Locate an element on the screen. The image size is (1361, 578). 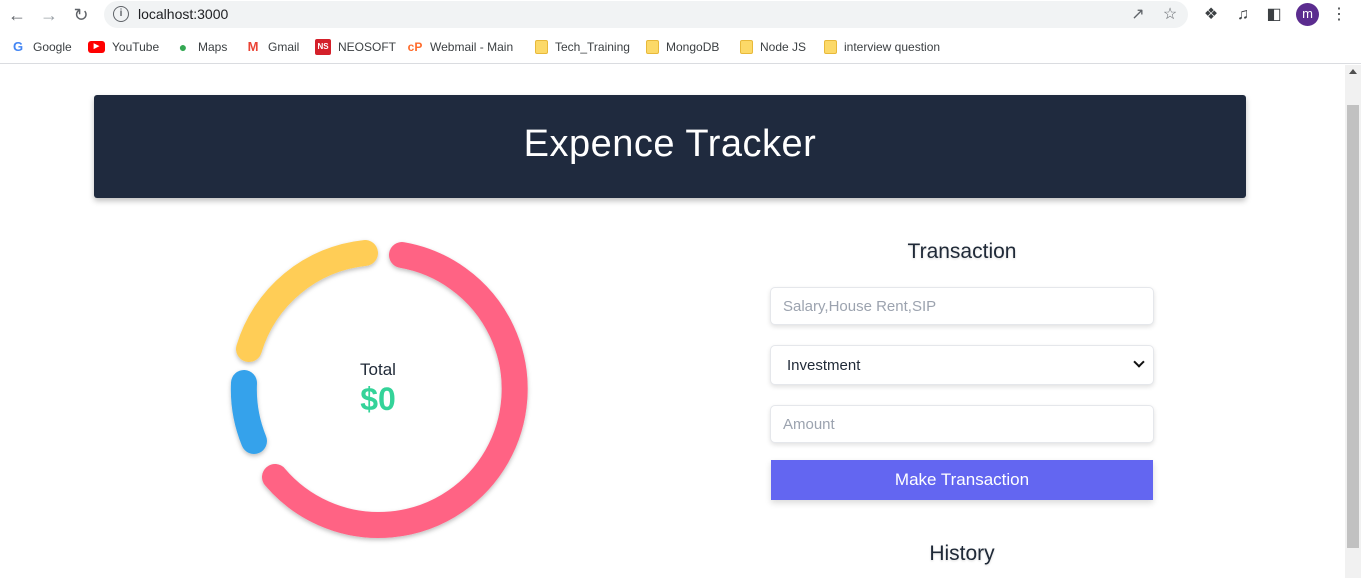
google-icon: G is located at coordinates (18, 46).